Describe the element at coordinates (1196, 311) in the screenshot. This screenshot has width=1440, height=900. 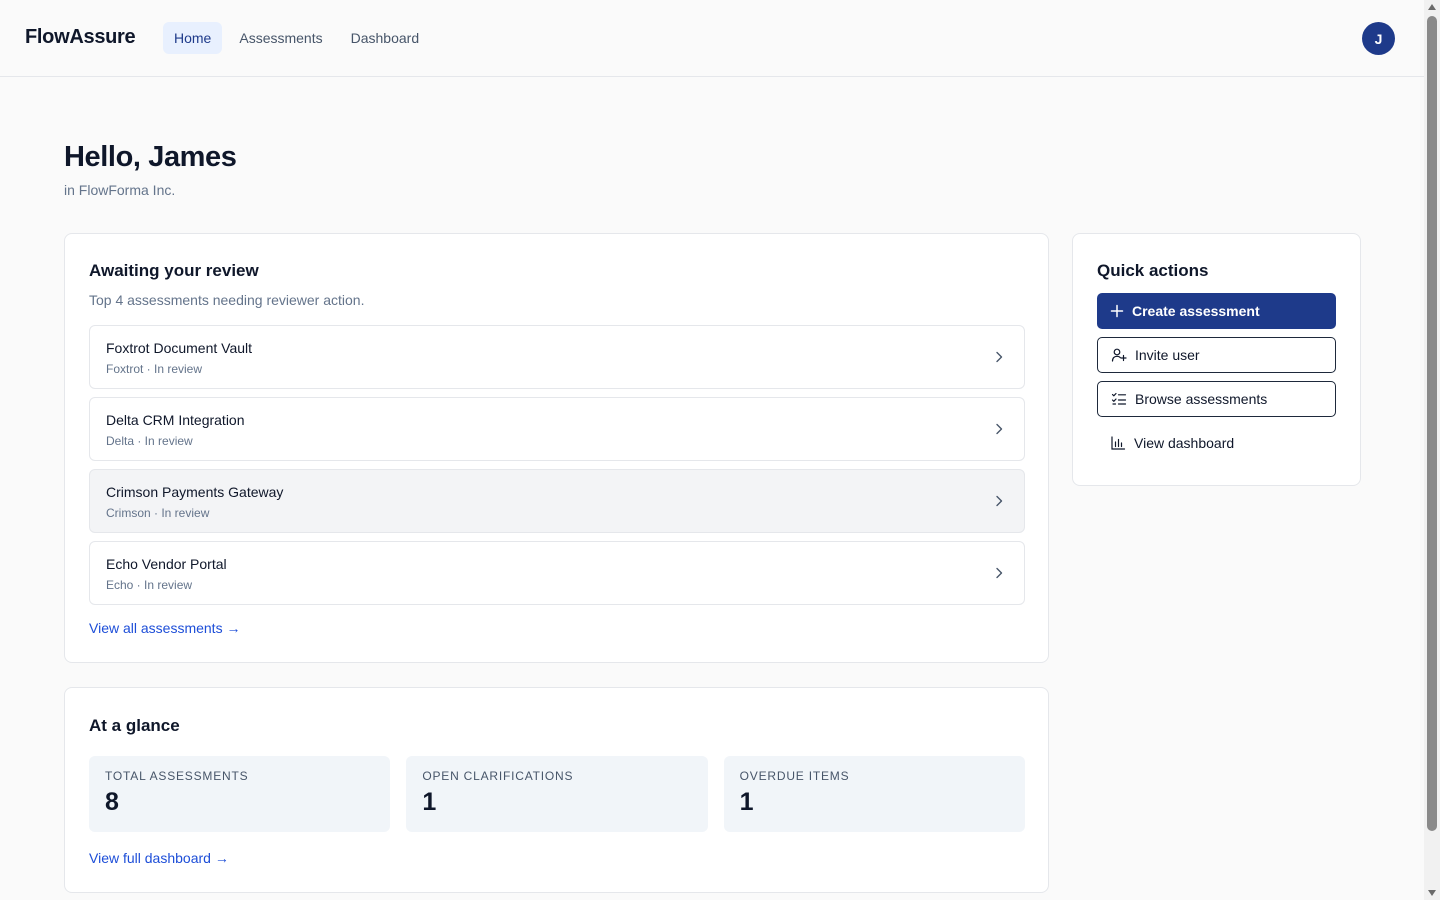
I see `create-assessment-label: Create assessment` at that location.